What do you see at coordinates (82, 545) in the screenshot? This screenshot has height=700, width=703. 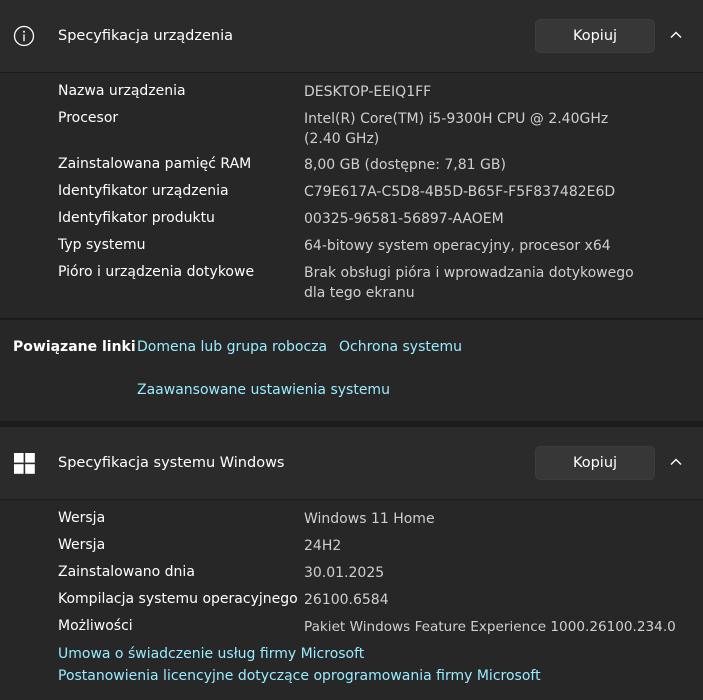 I see `version-label: Wersja` at bounding box center [82, 545].